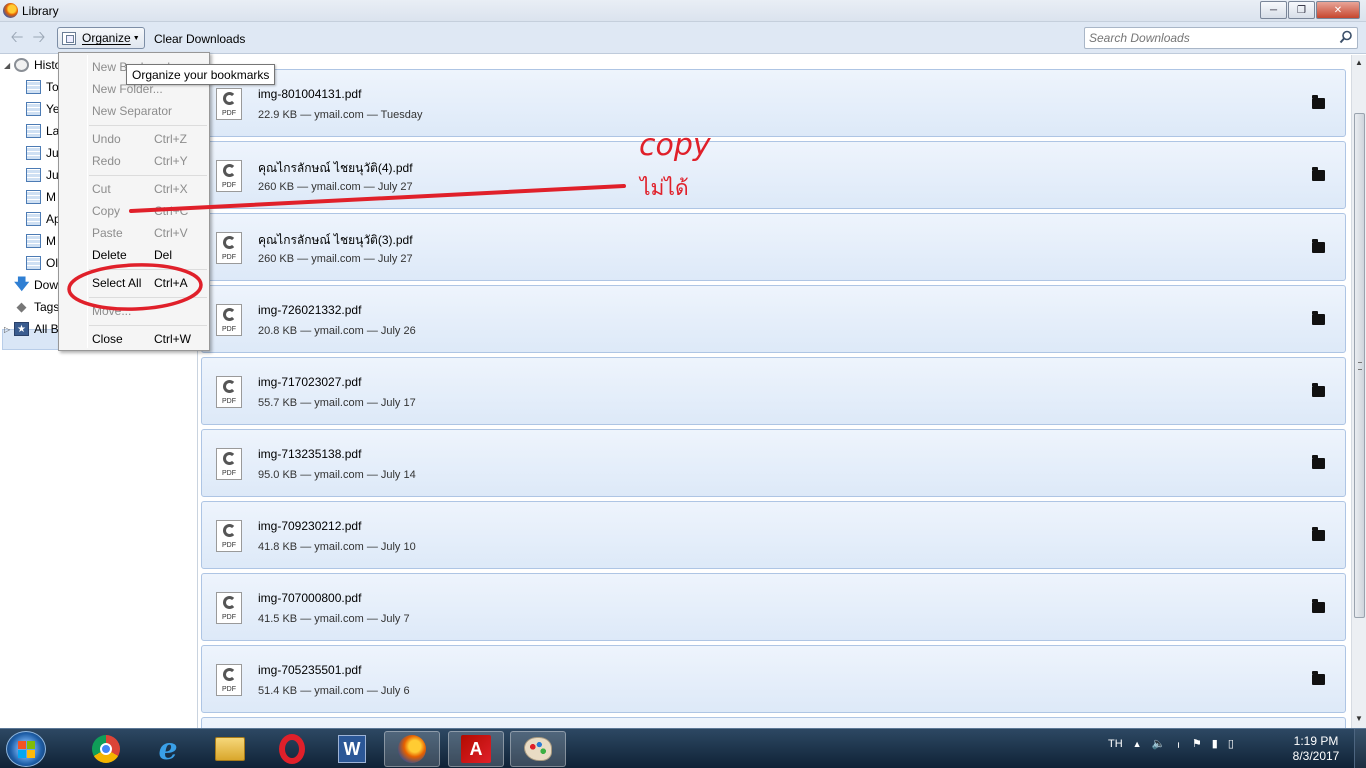 Image resolution: width=1366 pixels, height=768 pixels. Describe the element at coordinates (168, 749) in the screenshot. I see `taskbar-internet-explorer: e` at that location.